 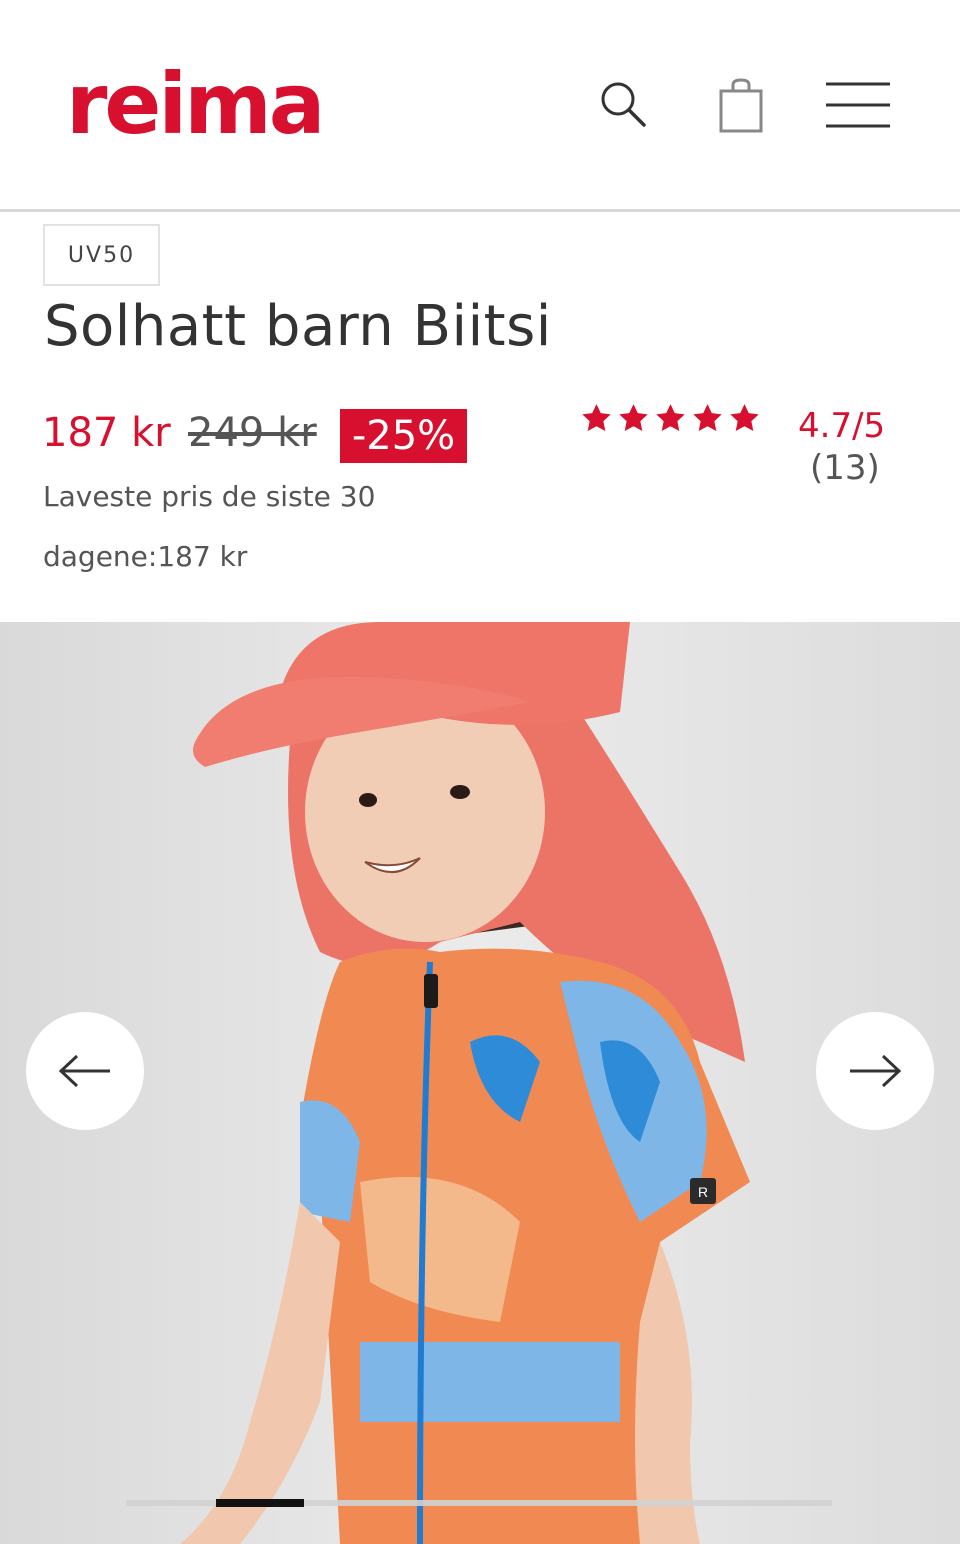 What do you see at coordinates (101, 255) in the screenshot?
I see `uv-badge: UV50` at bounding box center [101, 255].